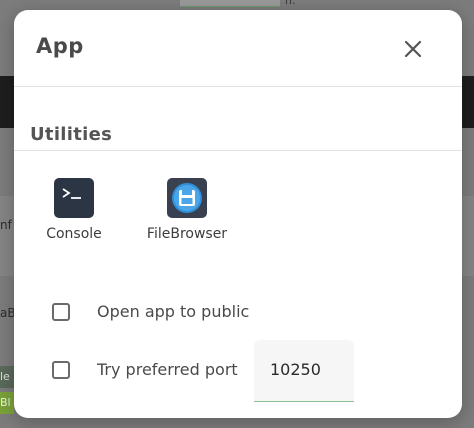 The width and height of the screenshot is (474, 428). What do you see at coordinates (187, 198) in the screenshot?
I see `floppy-disk-icon` at bounding box center [187, 198].